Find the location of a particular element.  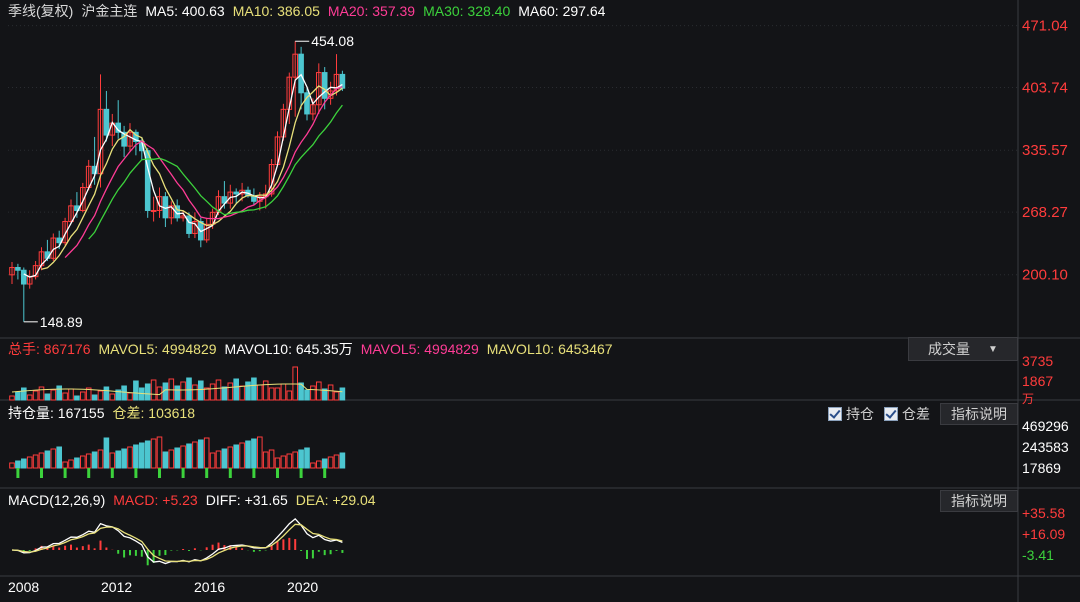

volume-legend-label: MAVOL5: 4994829 is located at coordinates (420, 349).